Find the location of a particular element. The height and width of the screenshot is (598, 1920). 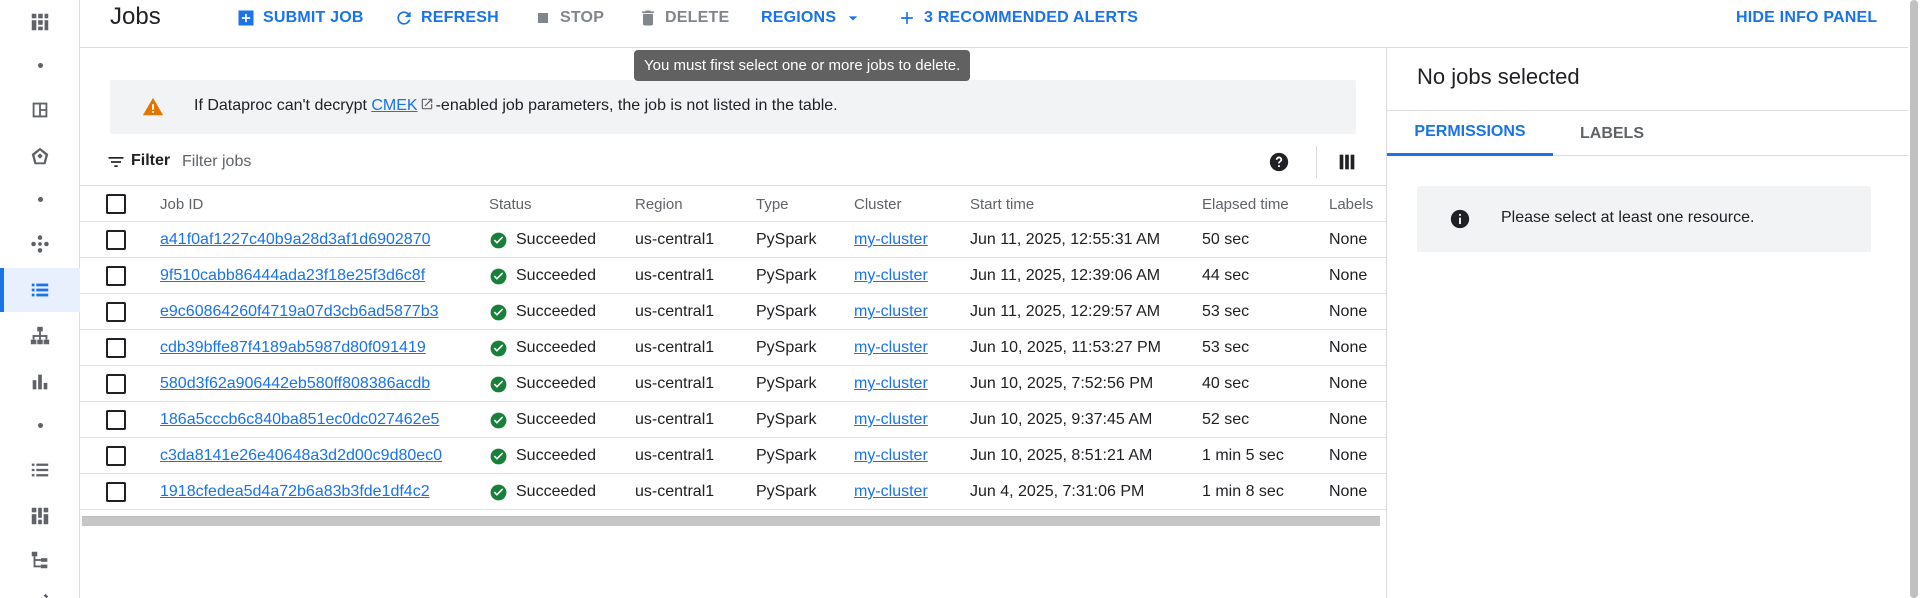

submit-job-label: SUBMIT JOB is located at coordinates (313, 17).